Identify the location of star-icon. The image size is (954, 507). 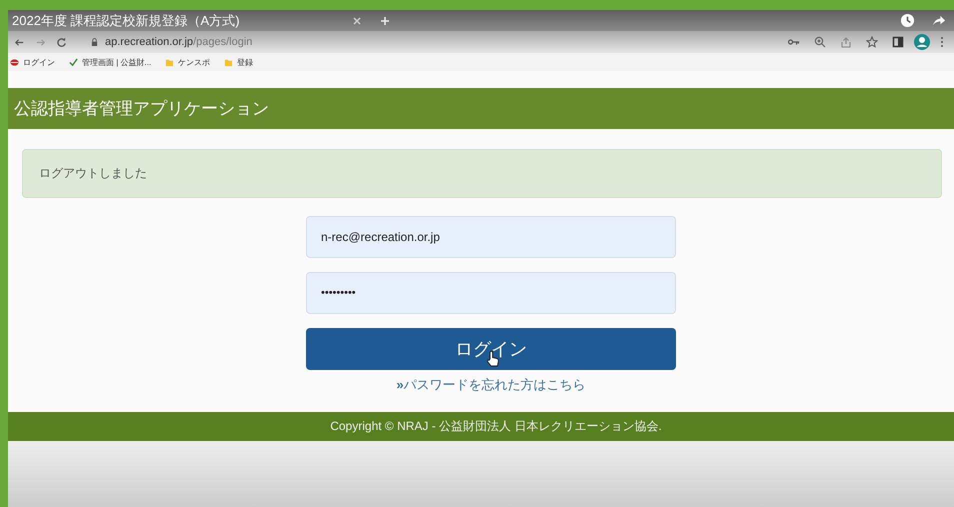
(872, 42).